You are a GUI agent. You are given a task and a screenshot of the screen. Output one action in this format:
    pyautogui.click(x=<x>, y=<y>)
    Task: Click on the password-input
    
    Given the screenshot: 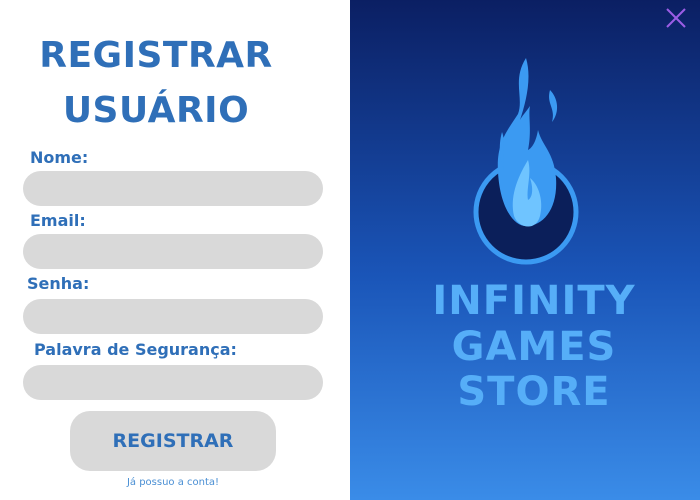 What is the action you would take?
    pyautogui.click(x=173, y=316)
    